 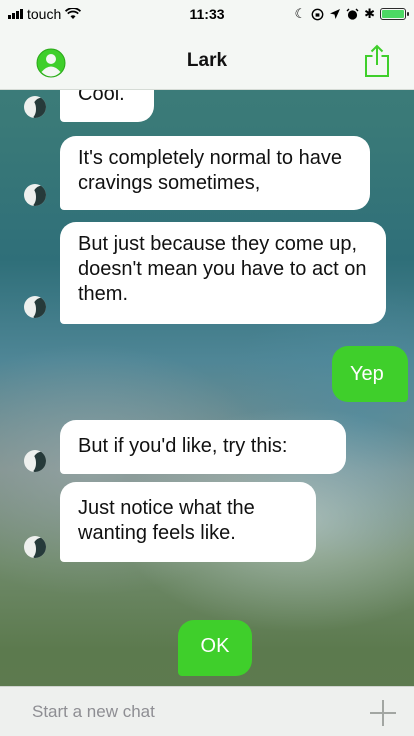 I want to click on bot-message: Cool., so click(x=107, y=106).